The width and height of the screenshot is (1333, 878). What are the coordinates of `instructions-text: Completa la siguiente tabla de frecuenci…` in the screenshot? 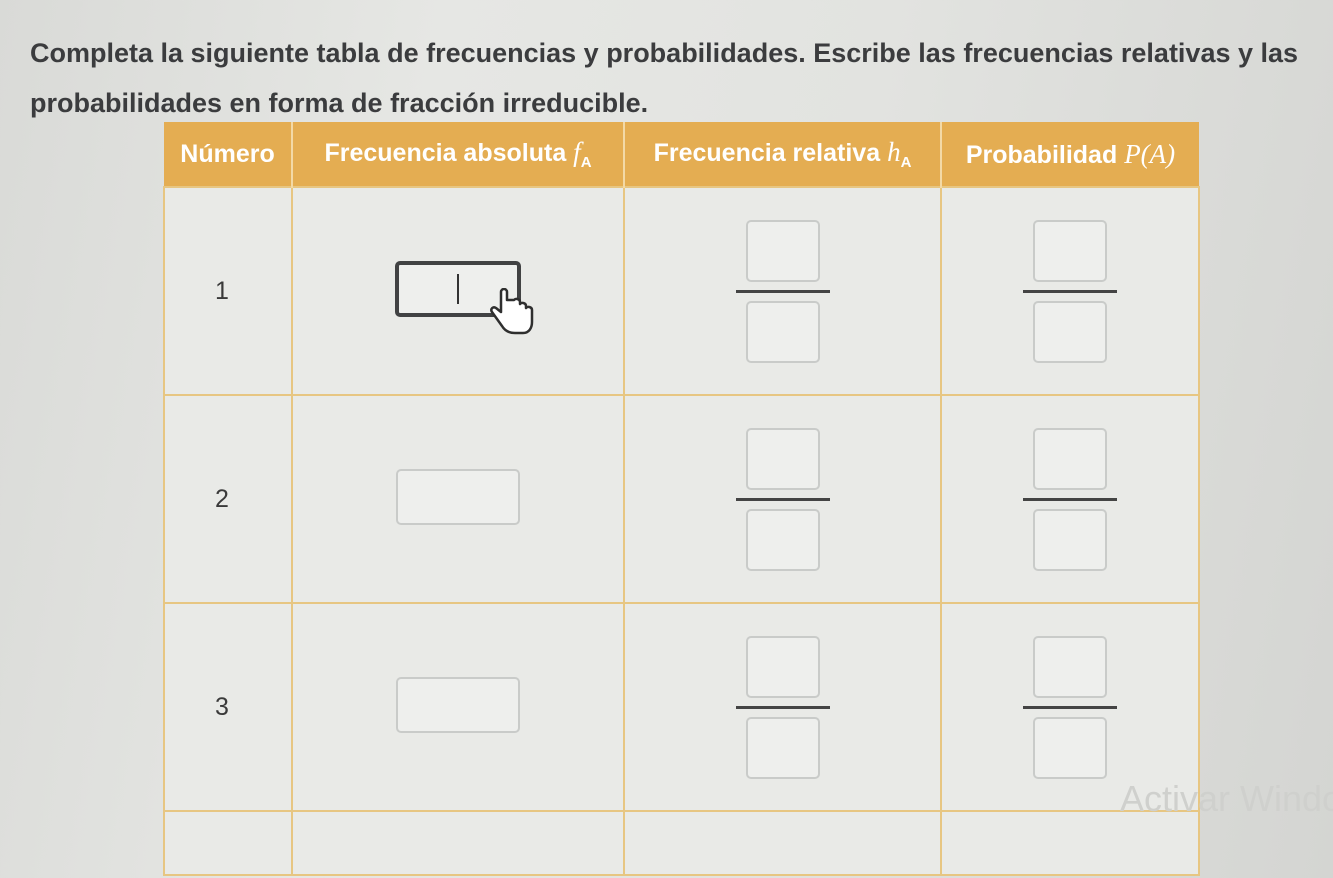 It's located at (664, 78).